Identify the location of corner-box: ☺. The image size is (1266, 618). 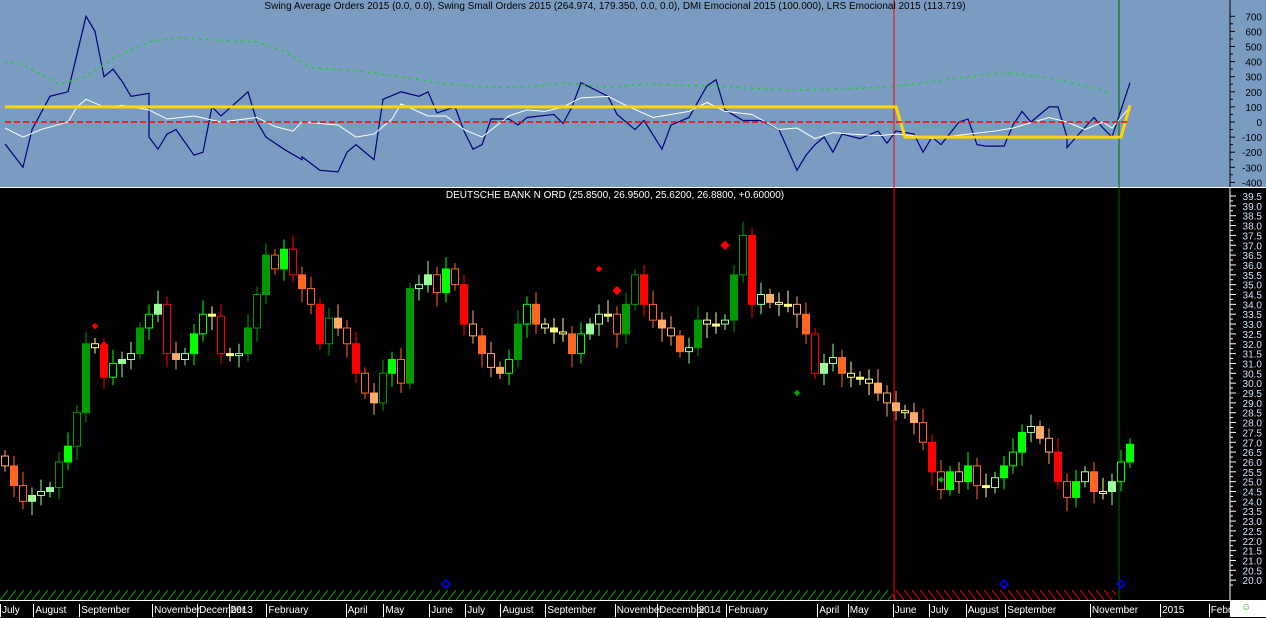
(1248, 608).